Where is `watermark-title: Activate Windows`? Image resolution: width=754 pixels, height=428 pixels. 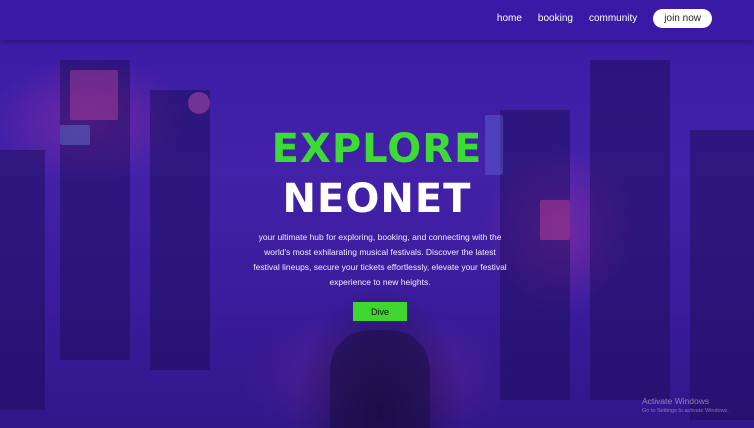 watermark-title: Activate Windows is located at coordinates (676, 401).